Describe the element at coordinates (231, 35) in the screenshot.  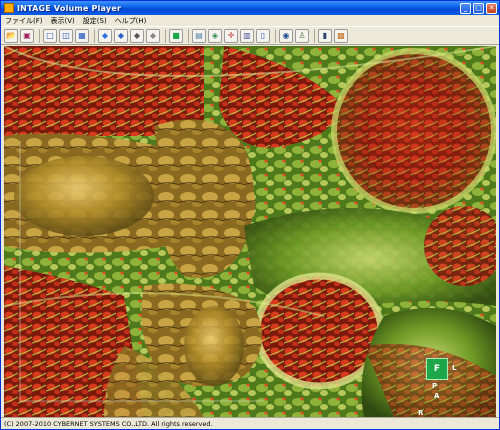
I see `axes-icon: ✛` at that location.